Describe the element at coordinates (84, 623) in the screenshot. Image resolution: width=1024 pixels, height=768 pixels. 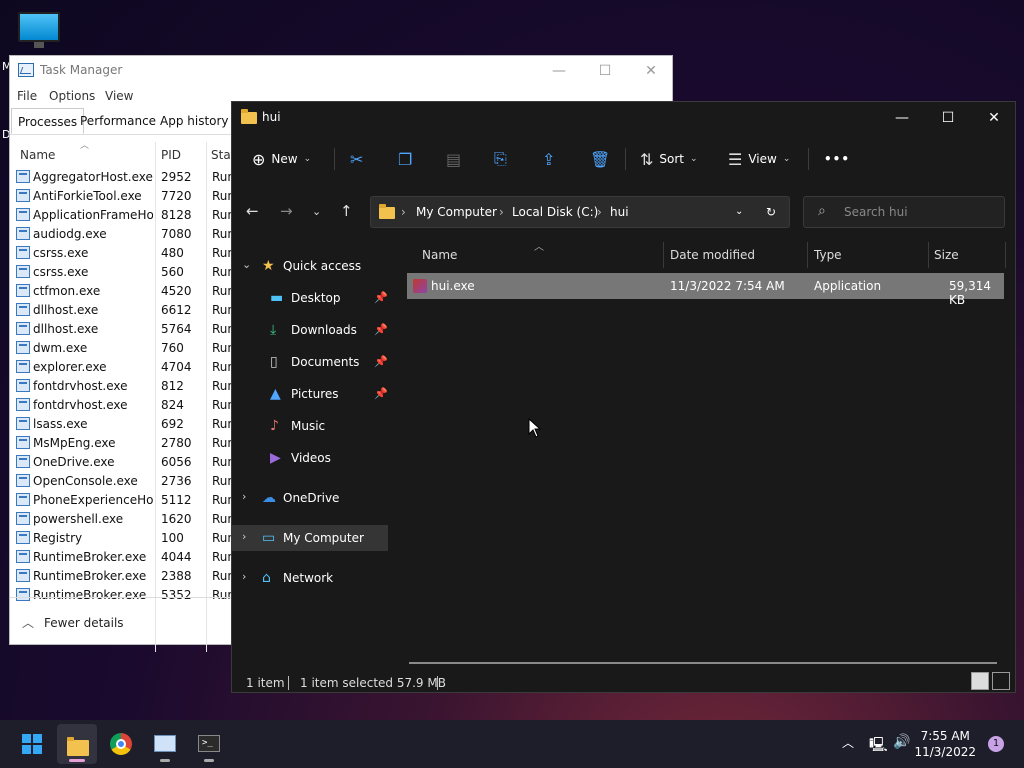
I see `fewer-details-link: Fewer details` at that location.